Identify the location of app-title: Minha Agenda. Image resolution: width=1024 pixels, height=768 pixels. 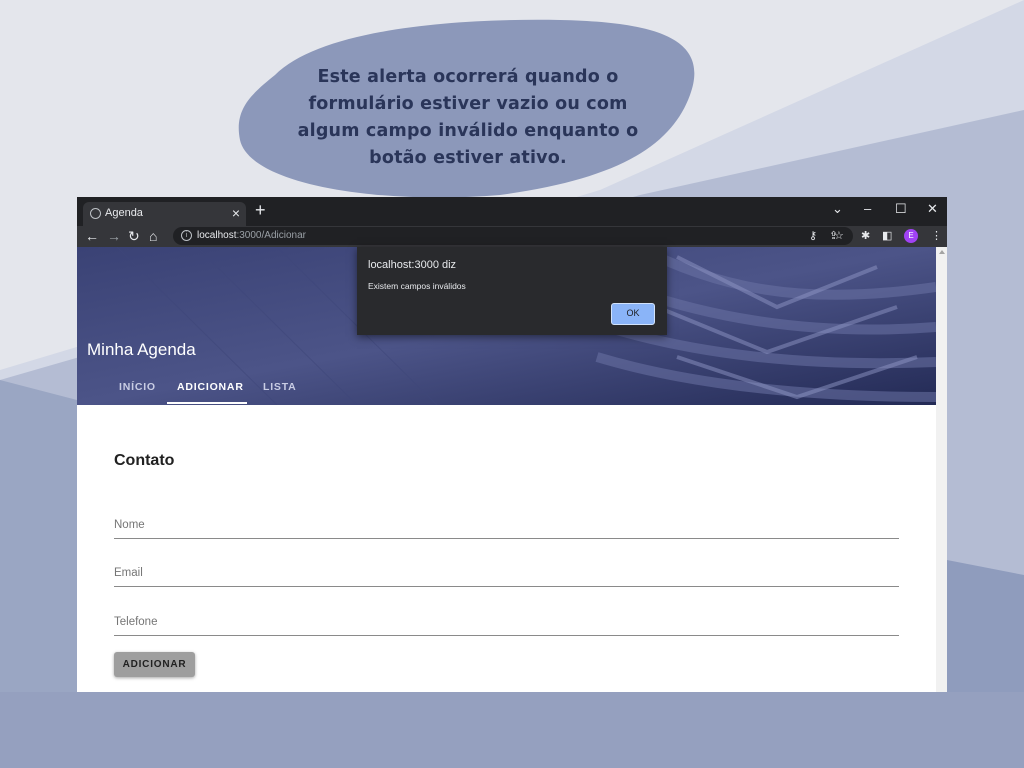
(141, 349).